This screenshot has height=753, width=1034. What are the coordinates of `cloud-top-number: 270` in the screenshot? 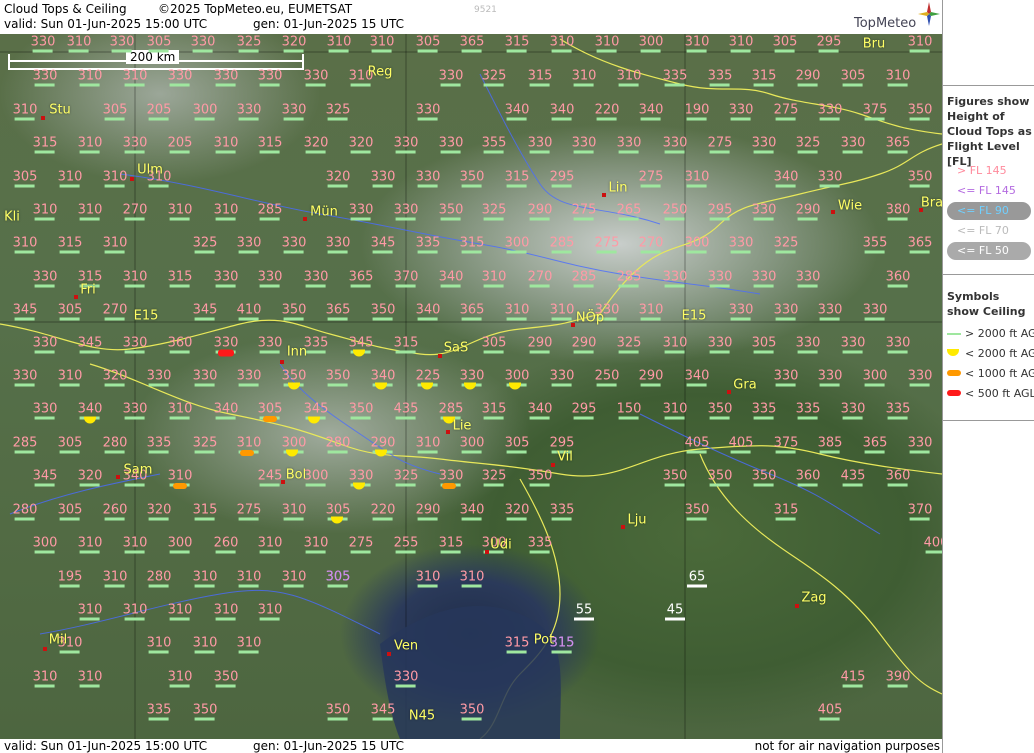 It's located at (540, 277).